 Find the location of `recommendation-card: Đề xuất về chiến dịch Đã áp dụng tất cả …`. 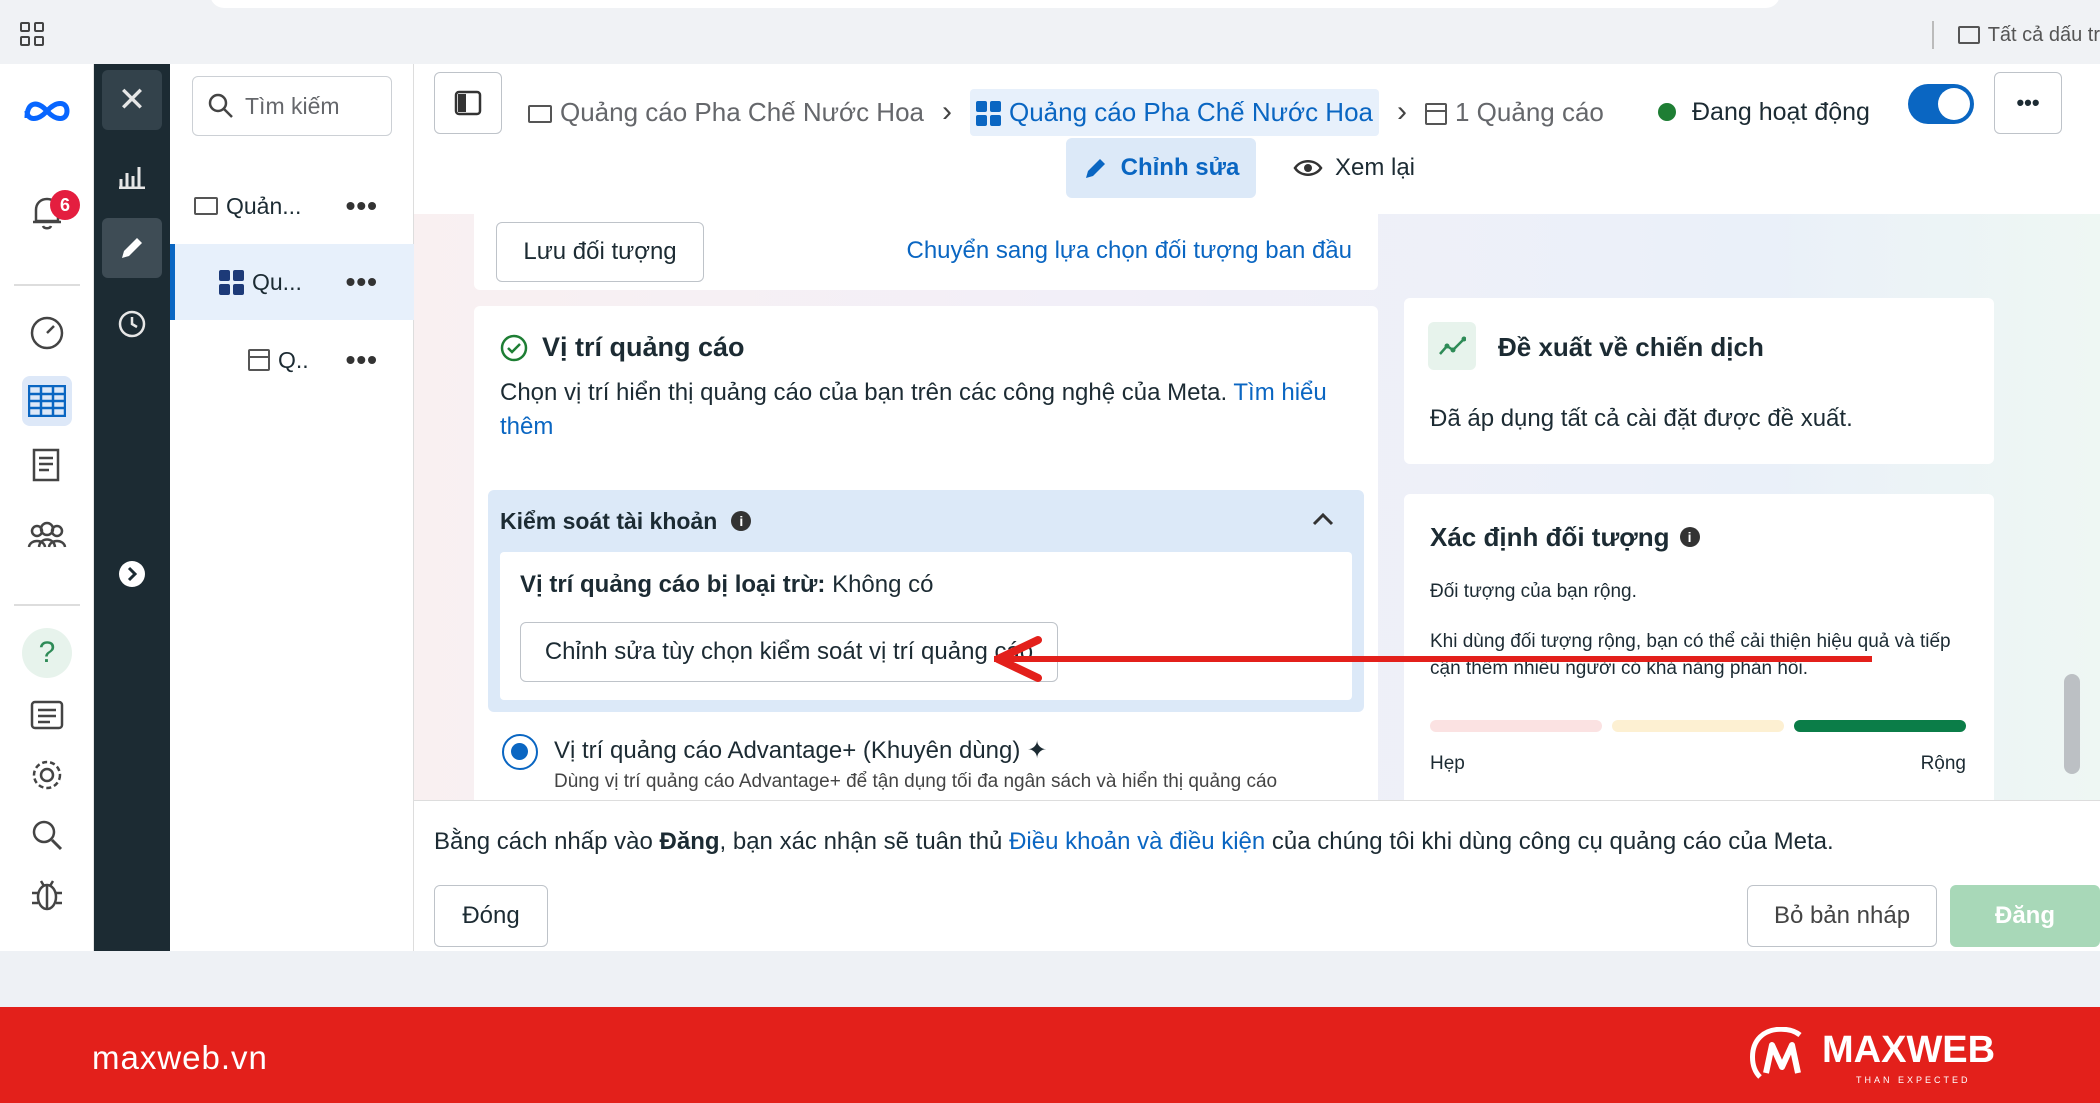

recommendation-card: Đề xuất về chiến dịch Đã áp dụng tất cả … is located at coordinates (1699, 381).